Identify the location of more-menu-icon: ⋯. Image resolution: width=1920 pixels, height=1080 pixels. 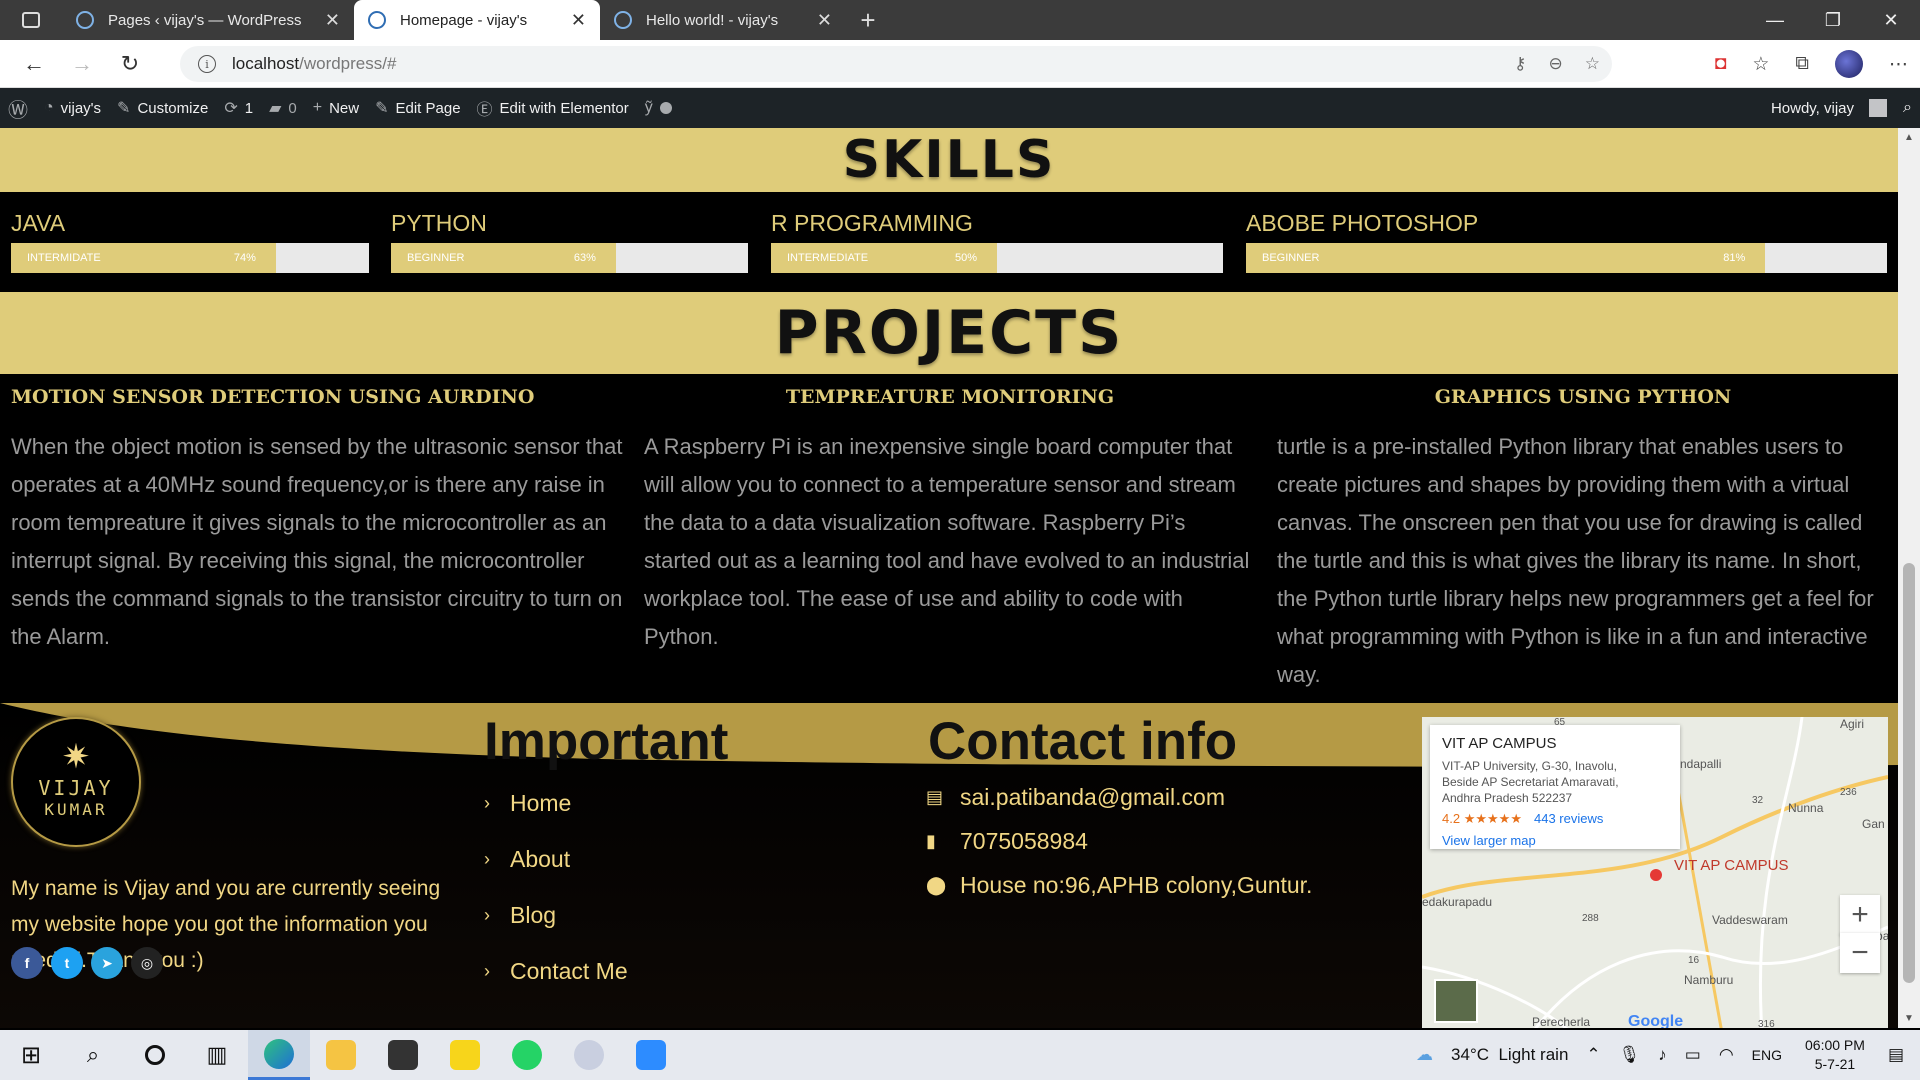
(1898, 64).